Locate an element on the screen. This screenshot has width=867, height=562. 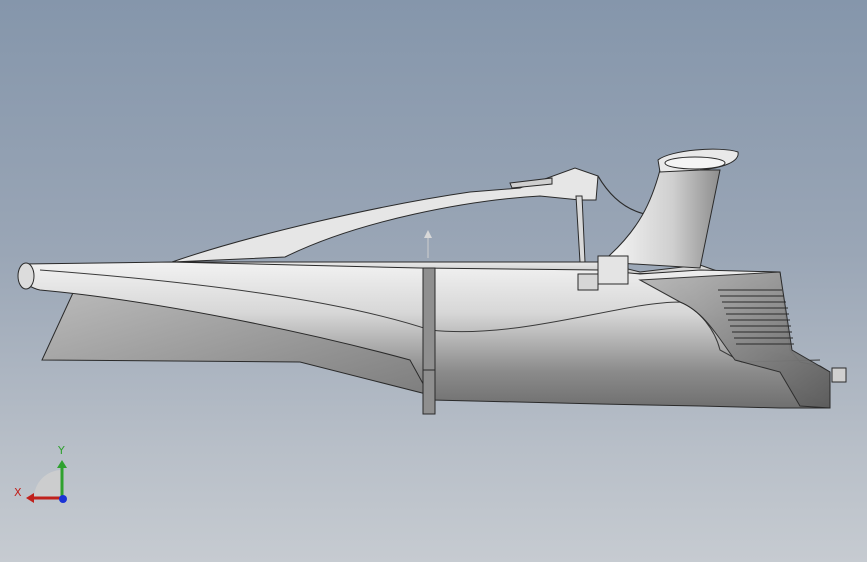
y-axis-arrowhead-icon is located at coordinates (62, 464).